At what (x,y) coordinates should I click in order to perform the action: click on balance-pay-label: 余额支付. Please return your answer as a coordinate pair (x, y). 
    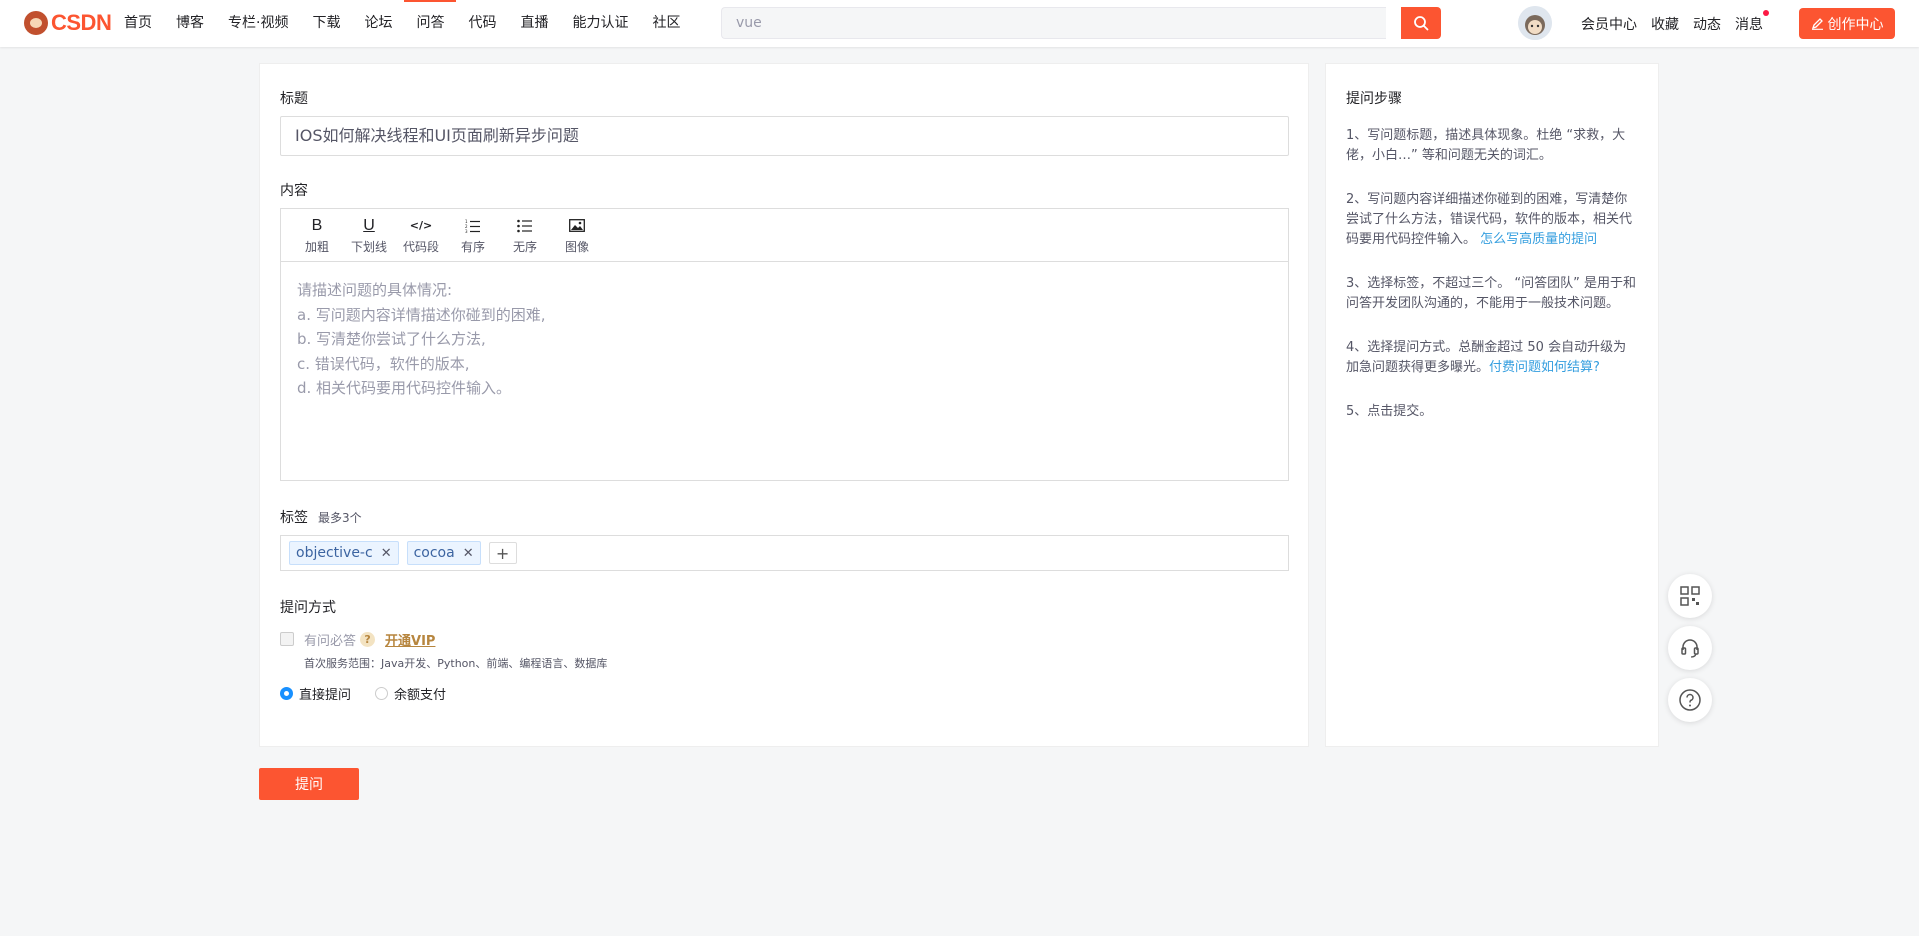
    Looking at the image, I should click on (420, 693).